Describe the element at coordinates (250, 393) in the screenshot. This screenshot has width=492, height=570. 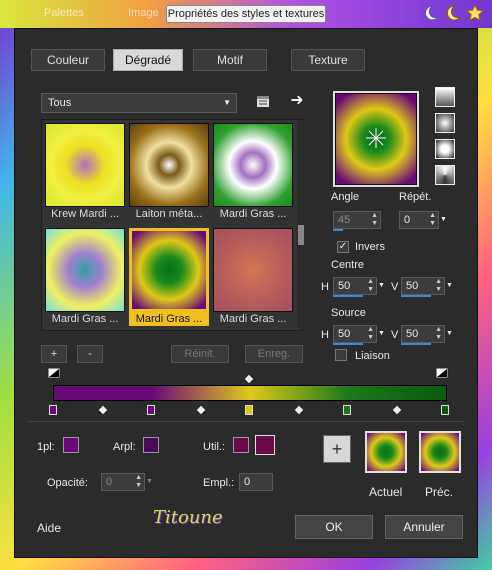
I see `gradient-bar` at that location.